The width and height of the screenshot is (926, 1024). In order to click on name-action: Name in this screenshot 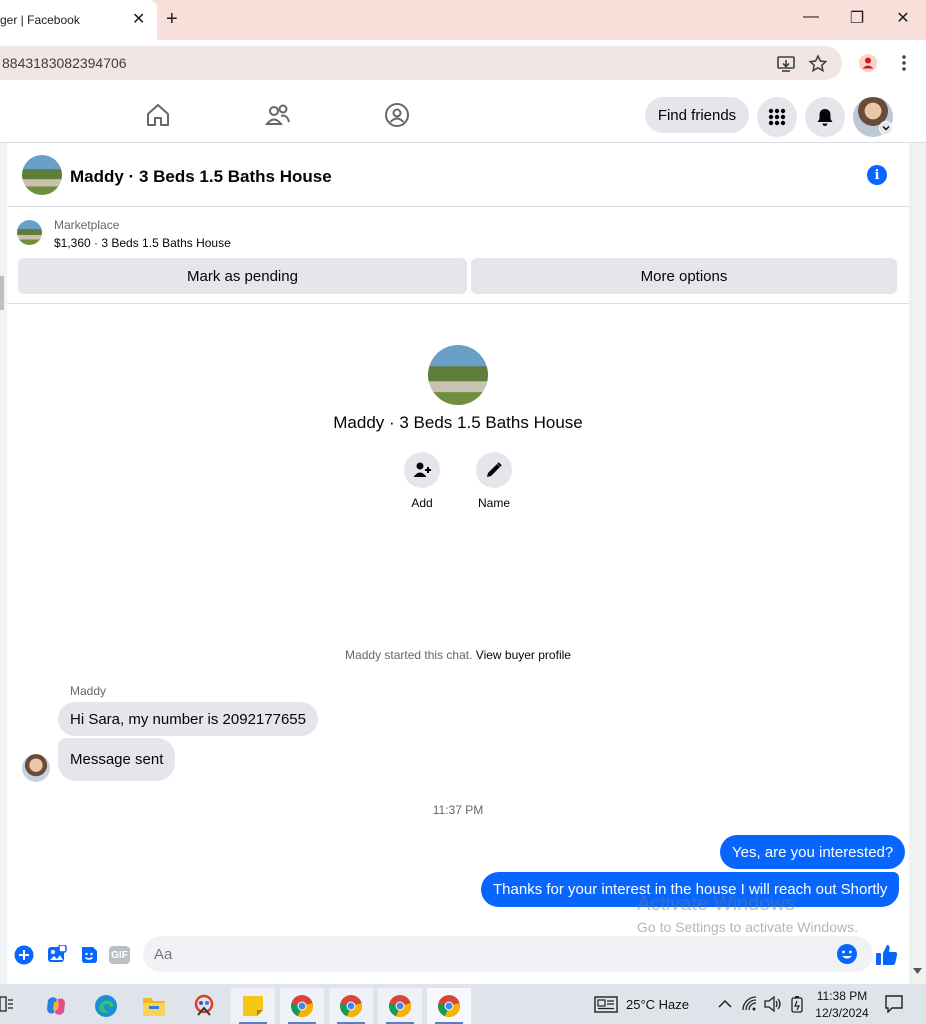, I will do `click(494, 481)`.